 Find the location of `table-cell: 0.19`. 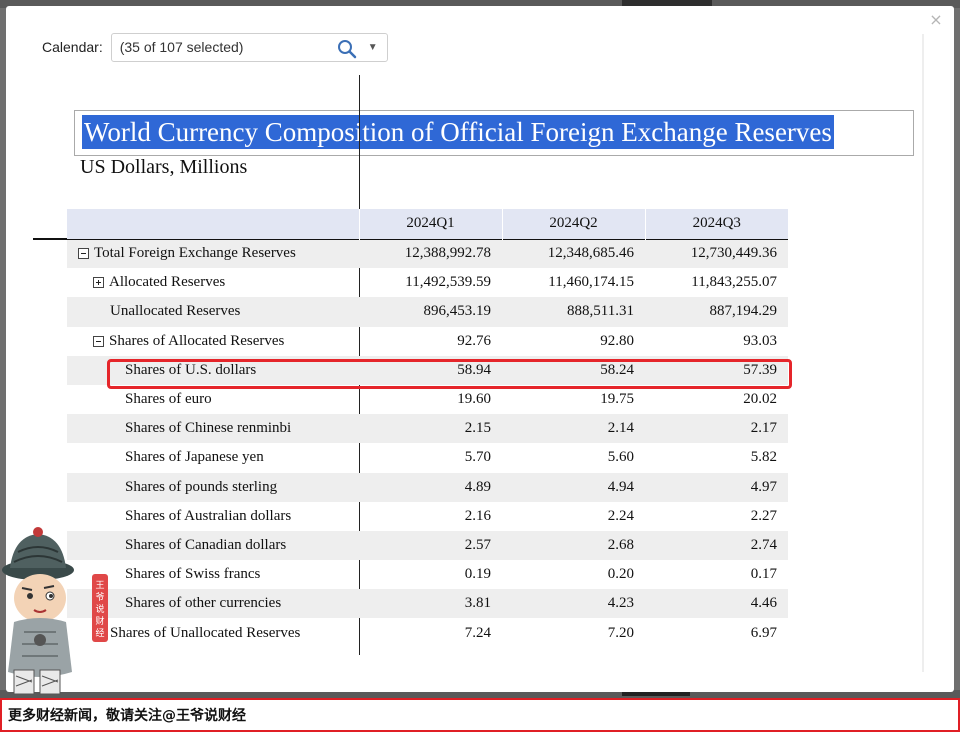

table-cell: 0.19 is located at coordinates (477, 574).